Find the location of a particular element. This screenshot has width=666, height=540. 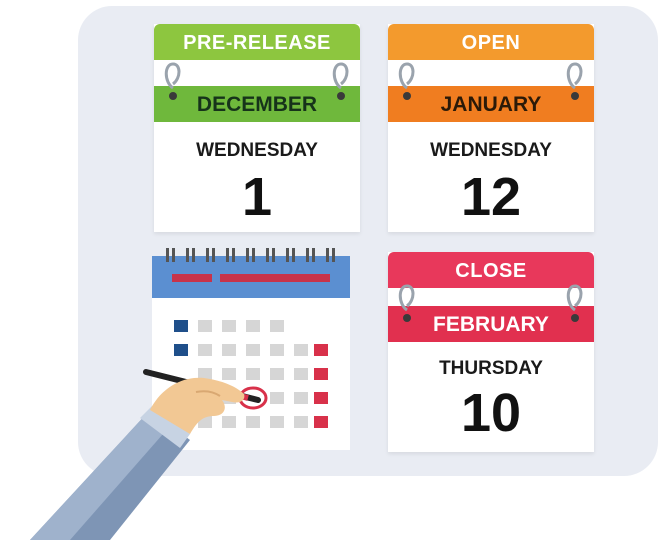

card-month-label: JANUARY is located at coordinates (491, 104).